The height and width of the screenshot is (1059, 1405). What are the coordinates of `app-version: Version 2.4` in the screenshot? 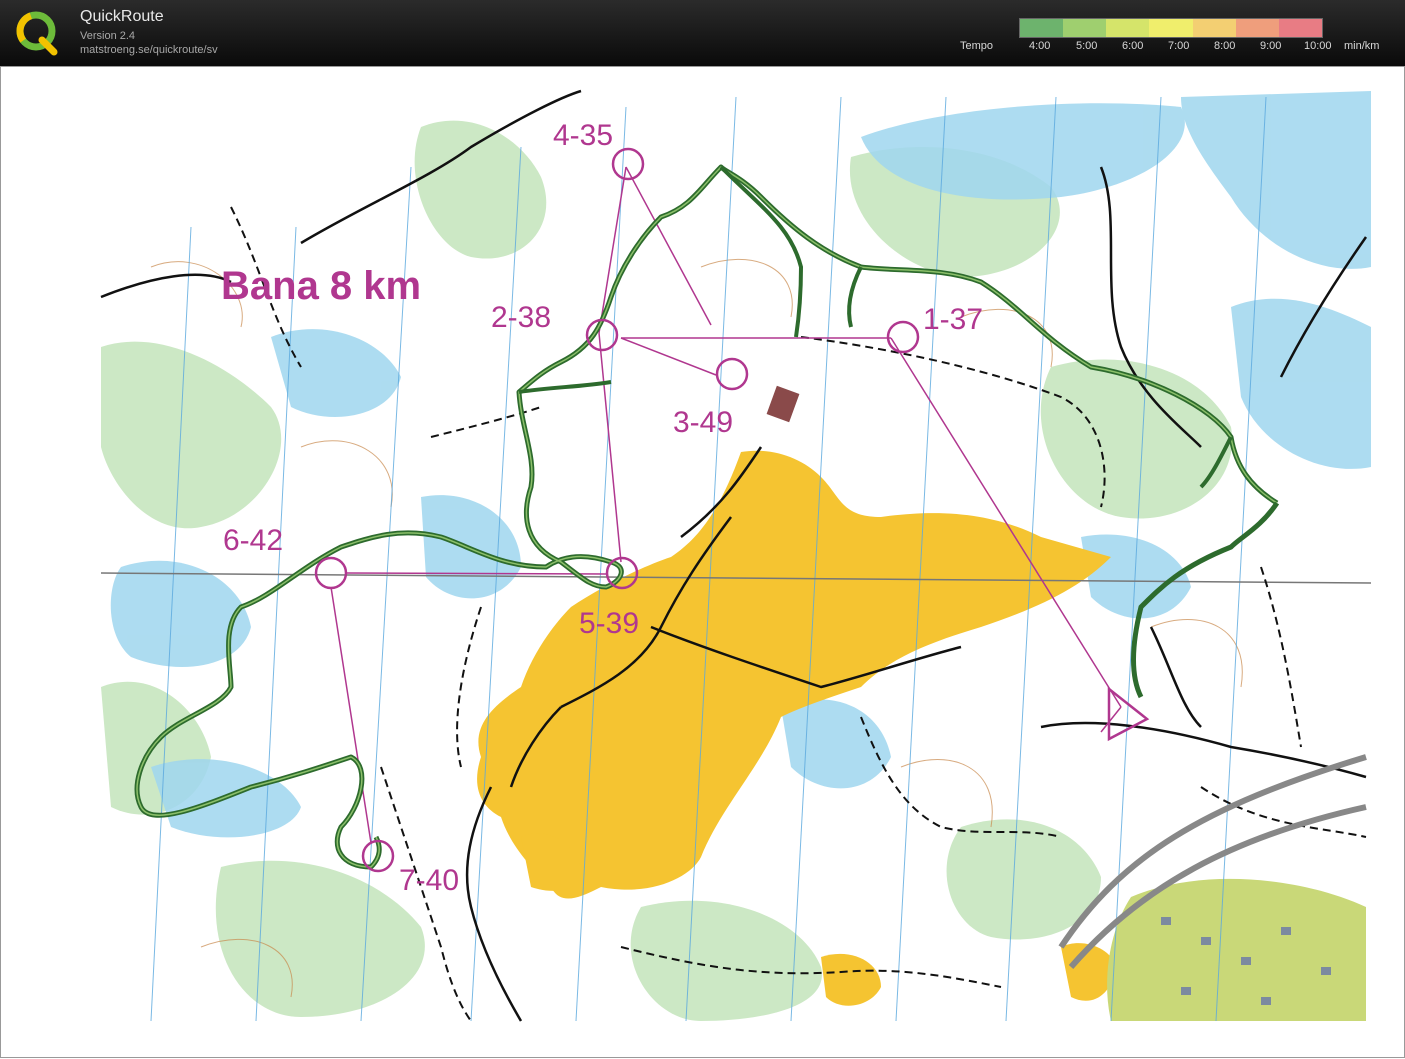 It's located at (108, 36).